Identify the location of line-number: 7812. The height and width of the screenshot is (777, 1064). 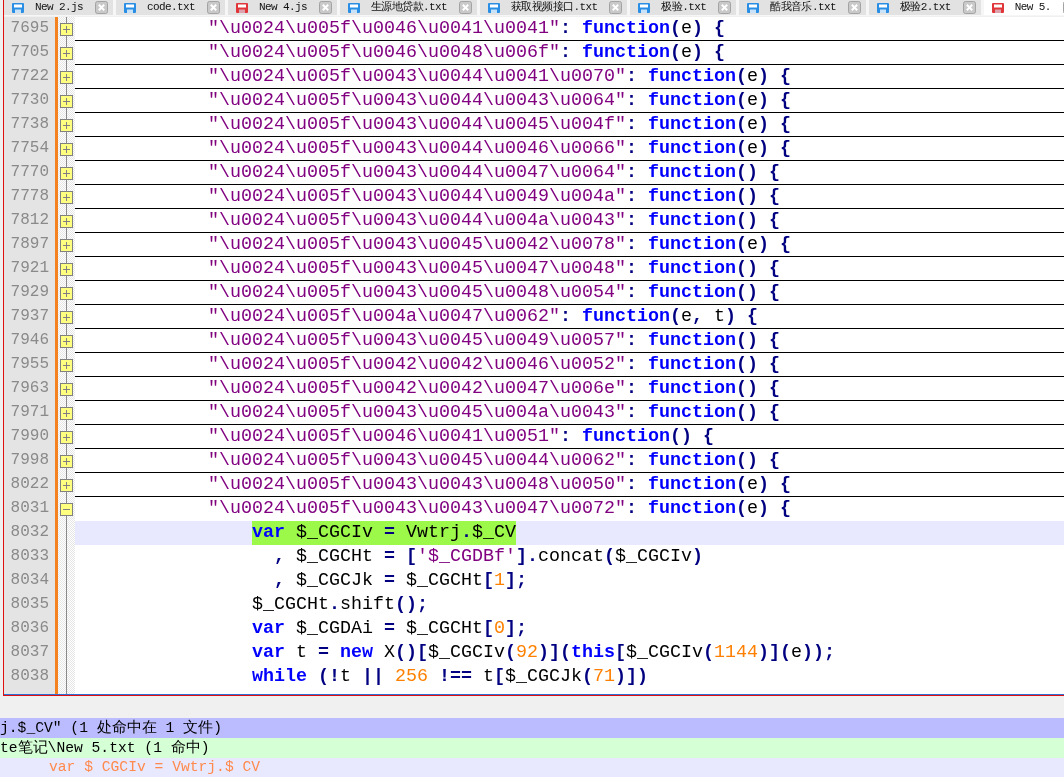
(29, 220).